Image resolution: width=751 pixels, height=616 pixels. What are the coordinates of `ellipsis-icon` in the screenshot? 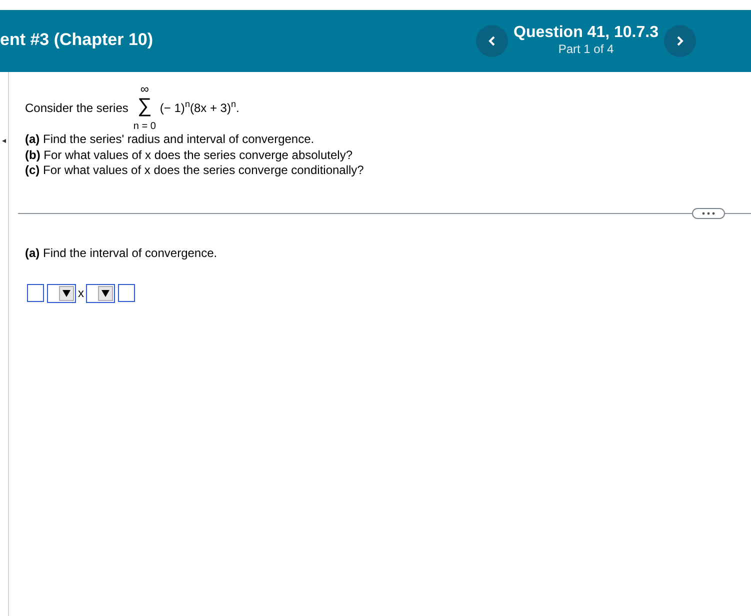 It's located at (708, 213).